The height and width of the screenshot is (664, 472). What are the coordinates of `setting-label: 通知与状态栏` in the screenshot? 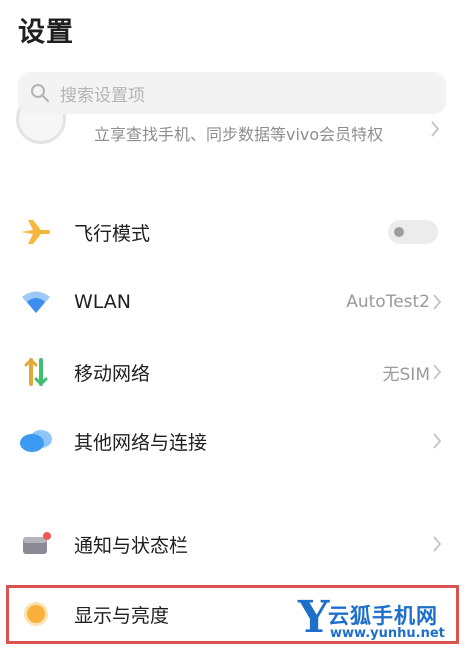 It's located at (131, 545).